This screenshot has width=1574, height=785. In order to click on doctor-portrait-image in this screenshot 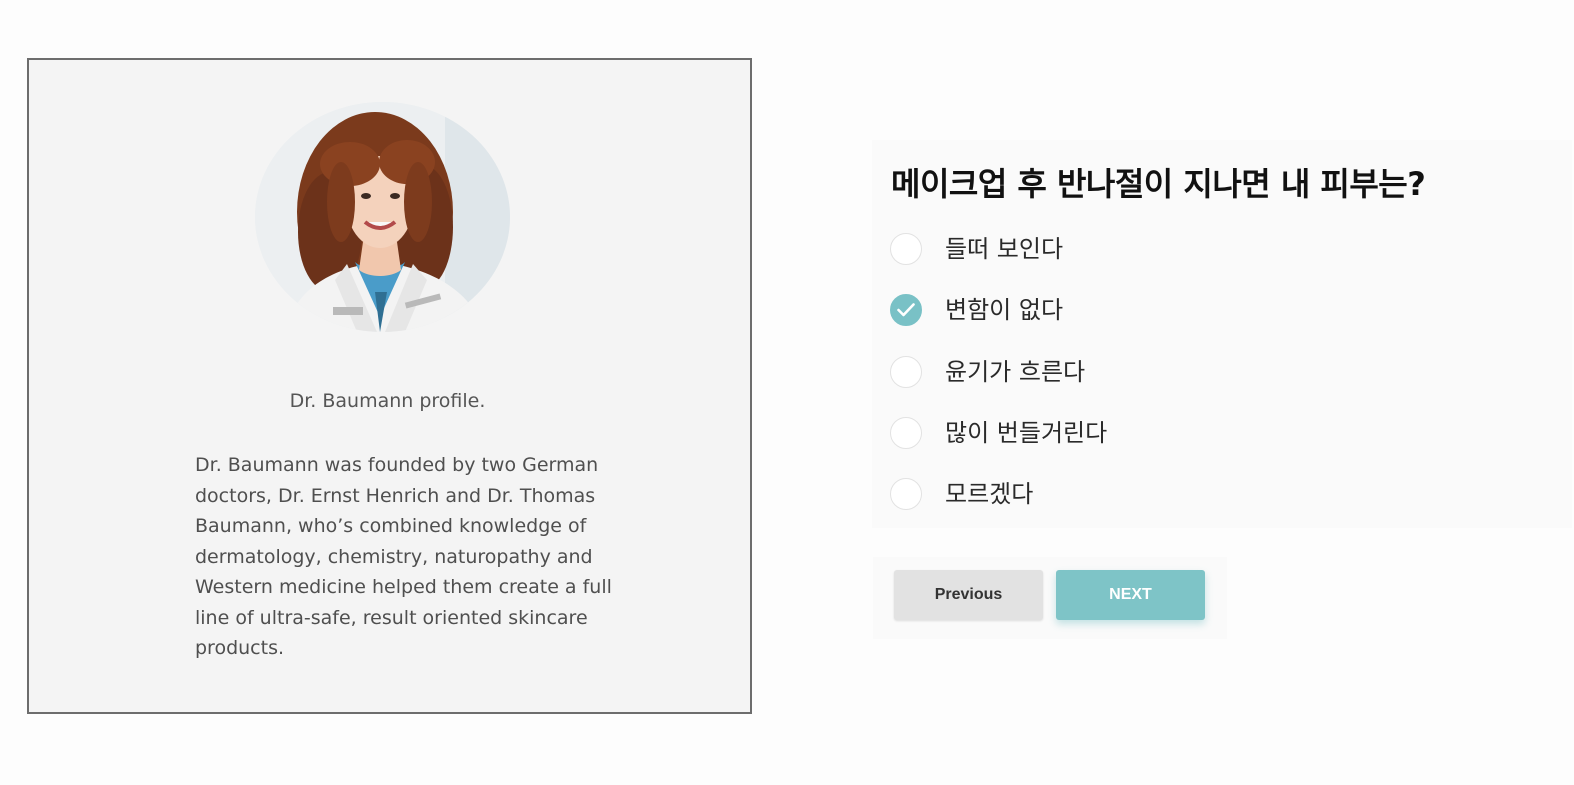, I will do `click(382, 217)`.